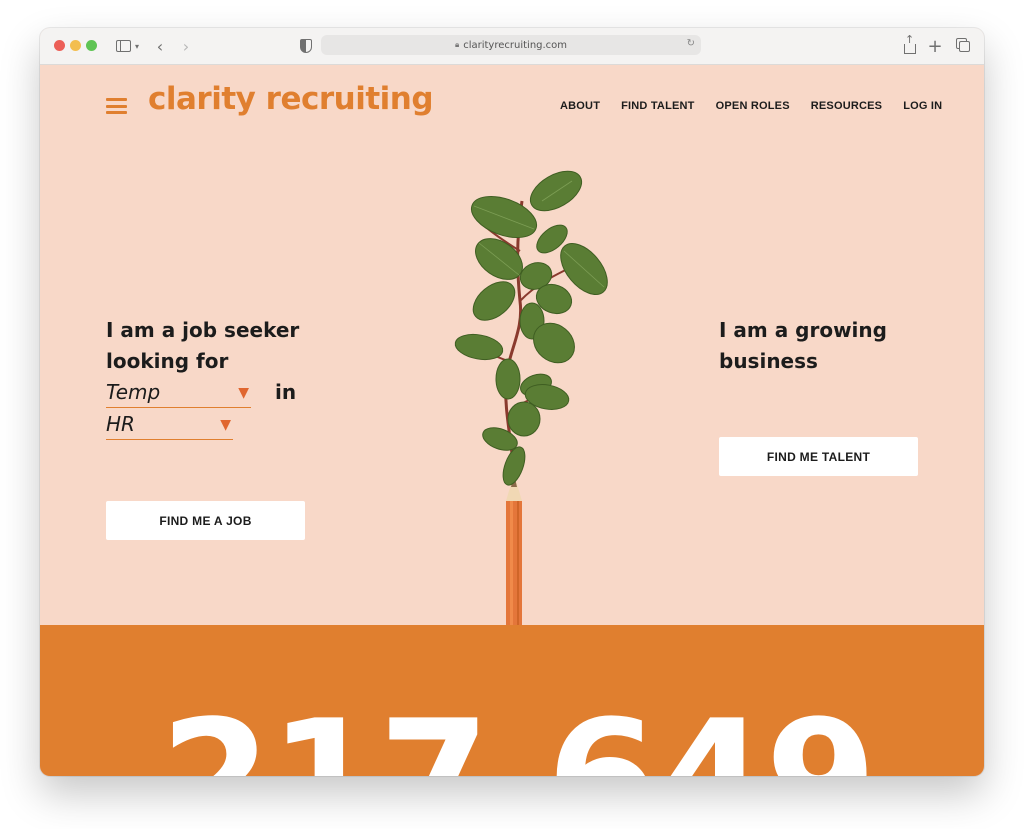 The width and height of the screenshot is (1024, 829). Describe the element at coordinates (922, 106) in the screenshot. I see `nav-log-in: LOG IN` at that location.